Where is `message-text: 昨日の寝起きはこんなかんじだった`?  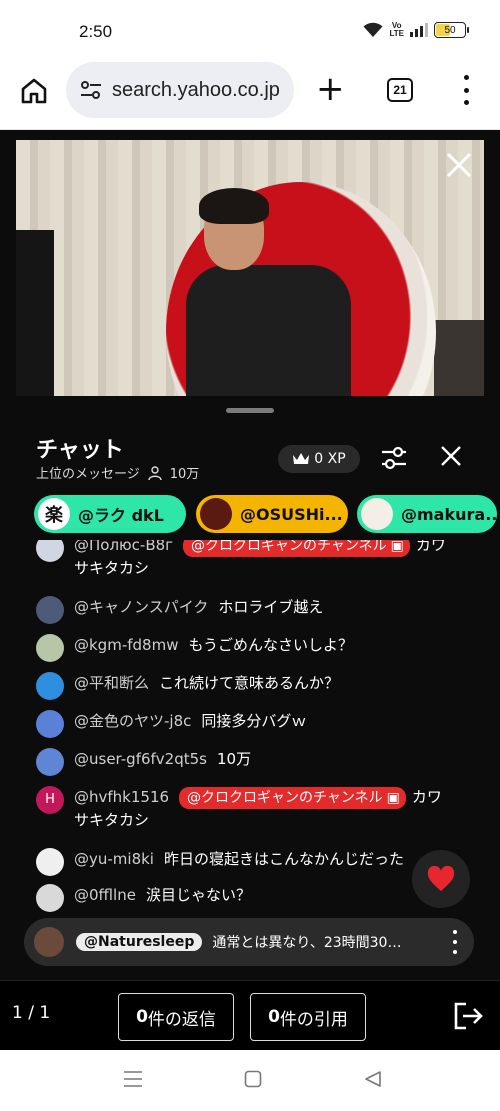
message-text: 昨日の寝起きはこんなかんじだった is located at coordinates (283, 859).